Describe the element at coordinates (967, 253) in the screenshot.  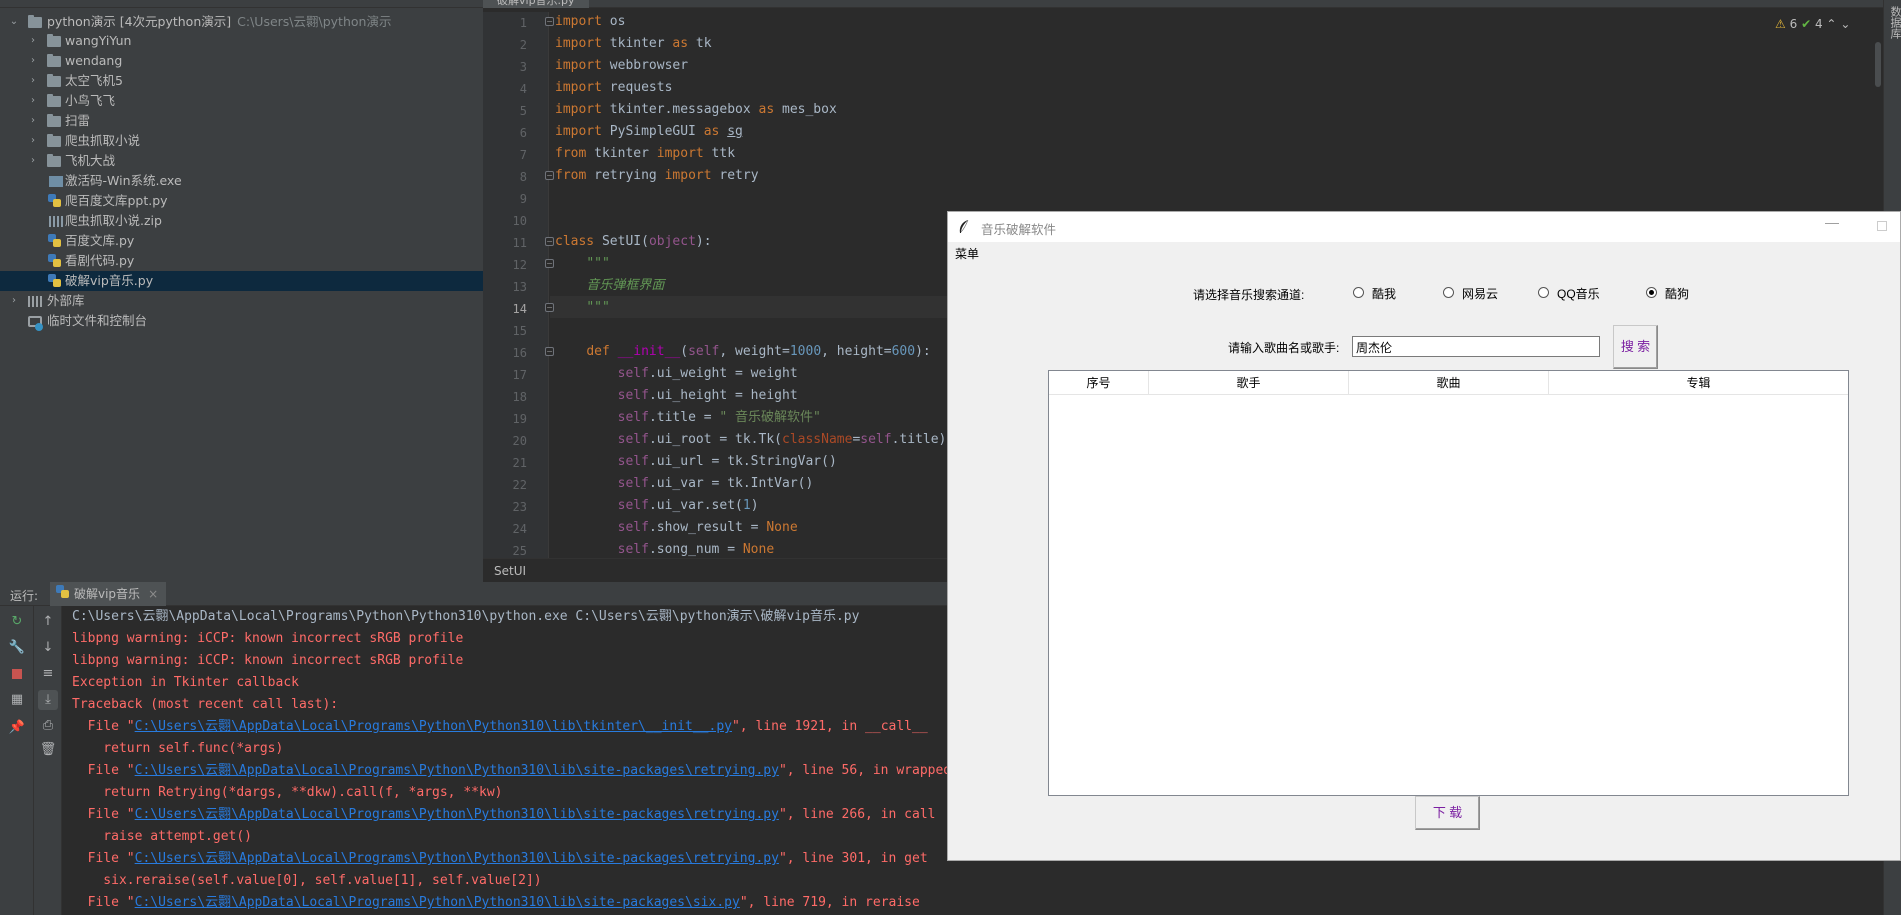
I see `menu-item: 菜单` at that location.